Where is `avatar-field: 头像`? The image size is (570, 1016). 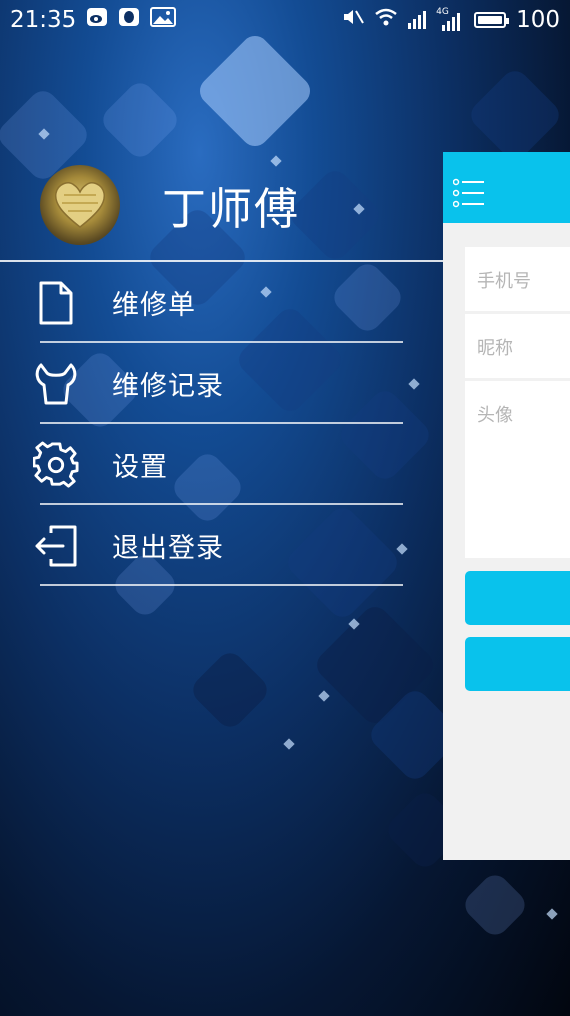 avatar-field: 头像 is located at coordinates (517, 469).